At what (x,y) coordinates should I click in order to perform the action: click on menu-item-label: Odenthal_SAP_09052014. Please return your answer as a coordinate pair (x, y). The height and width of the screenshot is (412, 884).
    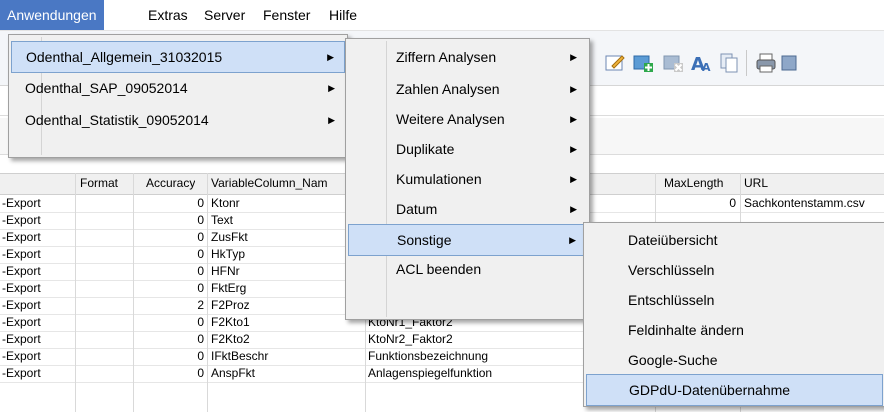
    Looking at the image, I should click on (106, 88).